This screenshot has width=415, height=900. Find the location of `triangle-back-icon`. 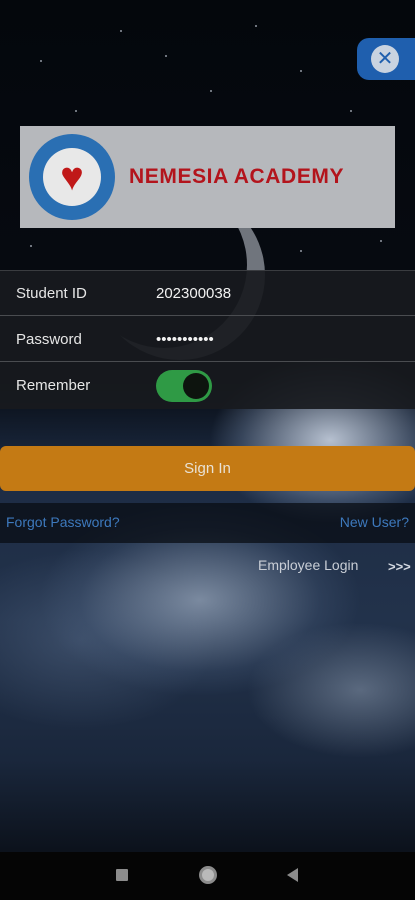

triangle-back-icon is located at coordinates (292, 875).